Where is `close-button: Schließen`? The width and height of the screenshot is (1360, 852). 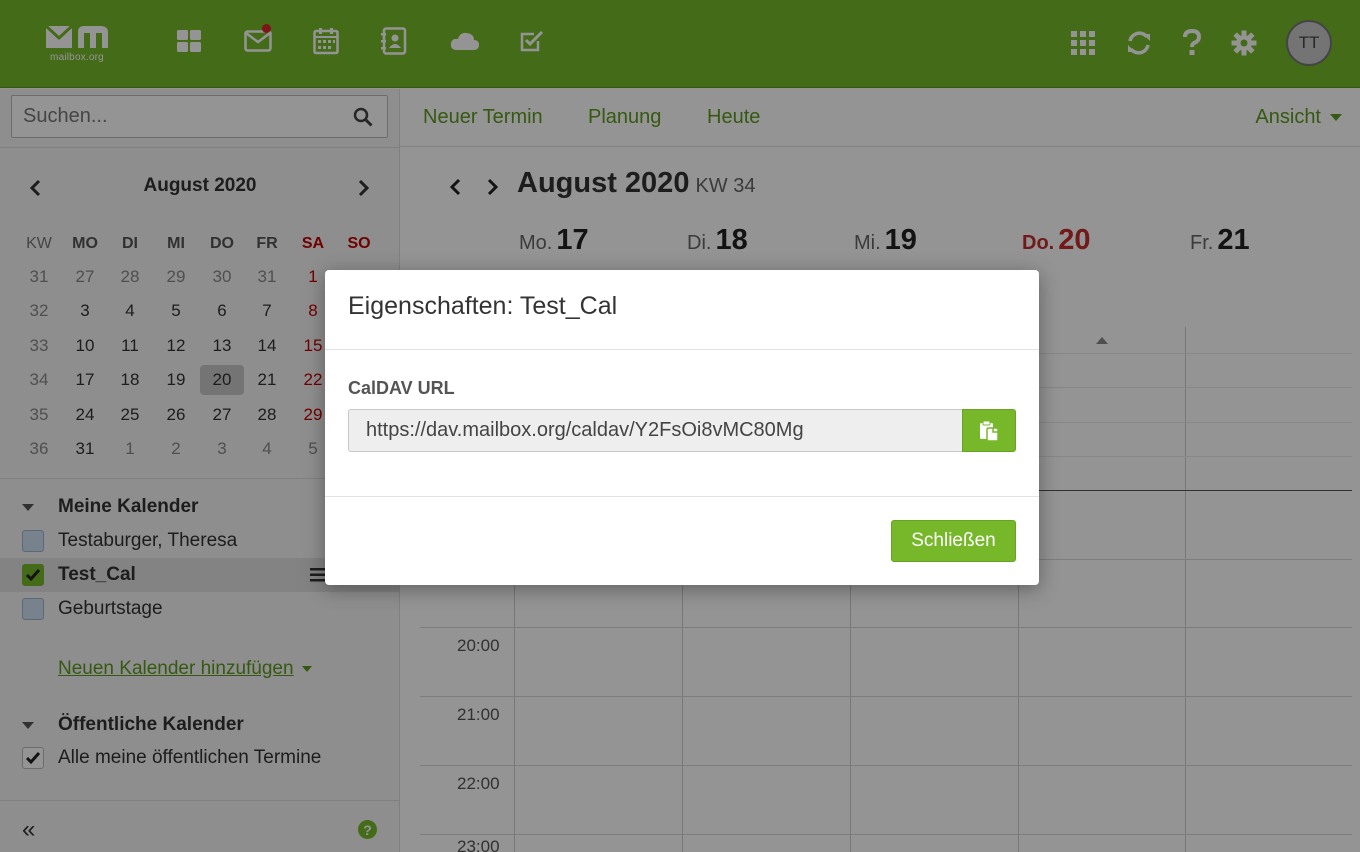
close-button: Schließen is located at coordinates (953, 541).